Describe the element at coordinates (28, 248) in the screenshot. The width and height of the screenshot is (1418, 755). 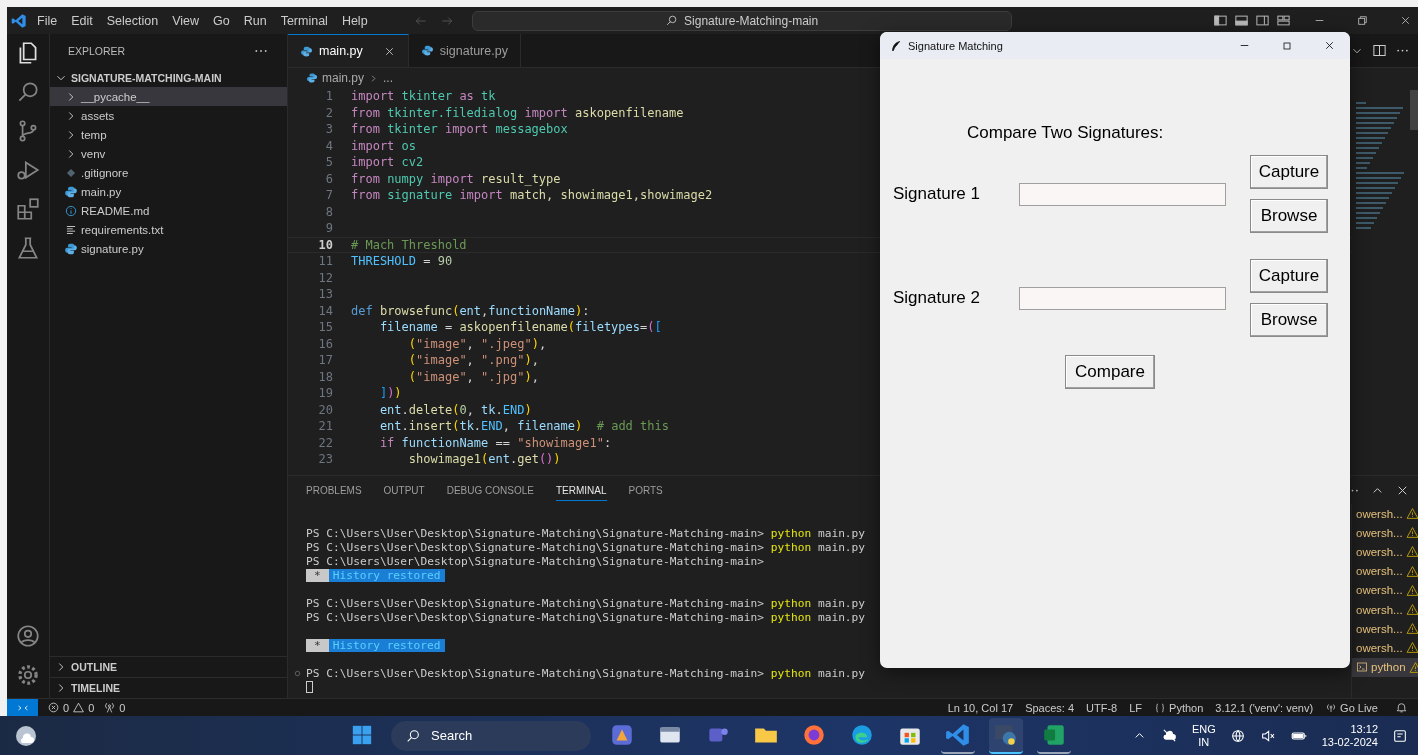
I see `flask-icon` at that location.